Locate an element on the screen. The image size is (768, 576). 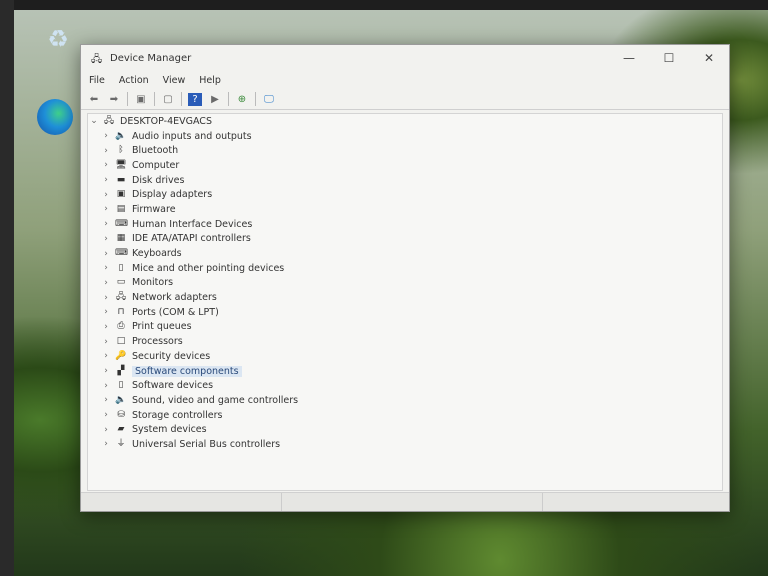
menu-help: Help is located at coordinates (210, 80).